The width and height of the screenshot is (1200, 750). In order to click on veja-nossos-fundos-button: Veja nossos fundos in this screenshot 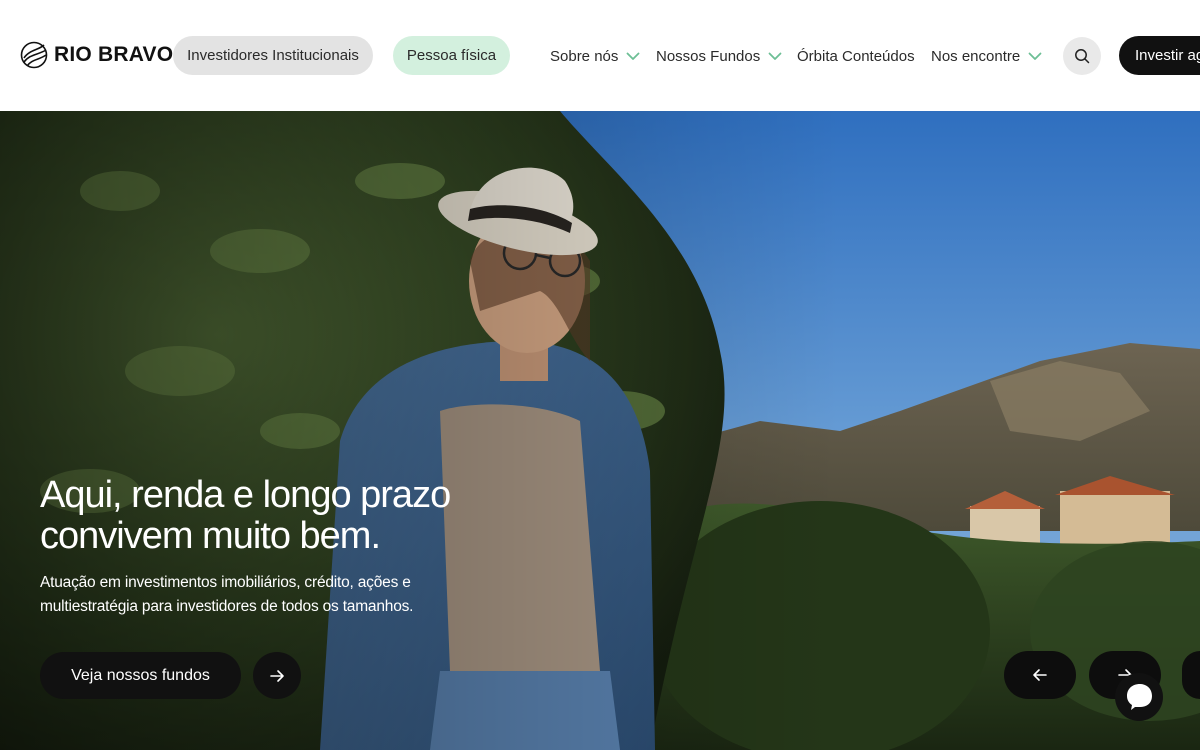, I will do `click(140, 675)`.